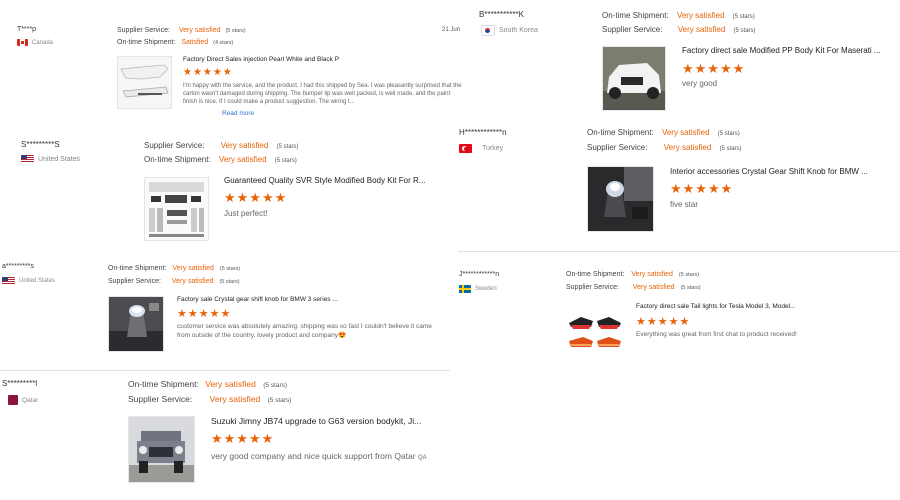  I want to click on reviewer-country: Canada, so click(35, 42).